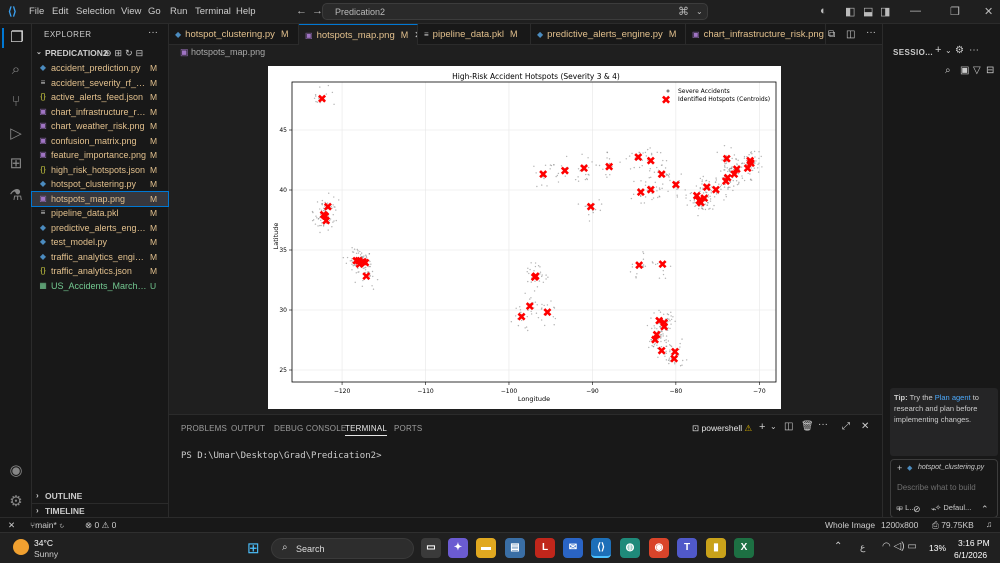 The width and height of the screenshot is (1000, 563). Describe the element at coordinates (100, 198) in the screenshot. I see `file-item: ▣ hotspots_map.png M` at that location.